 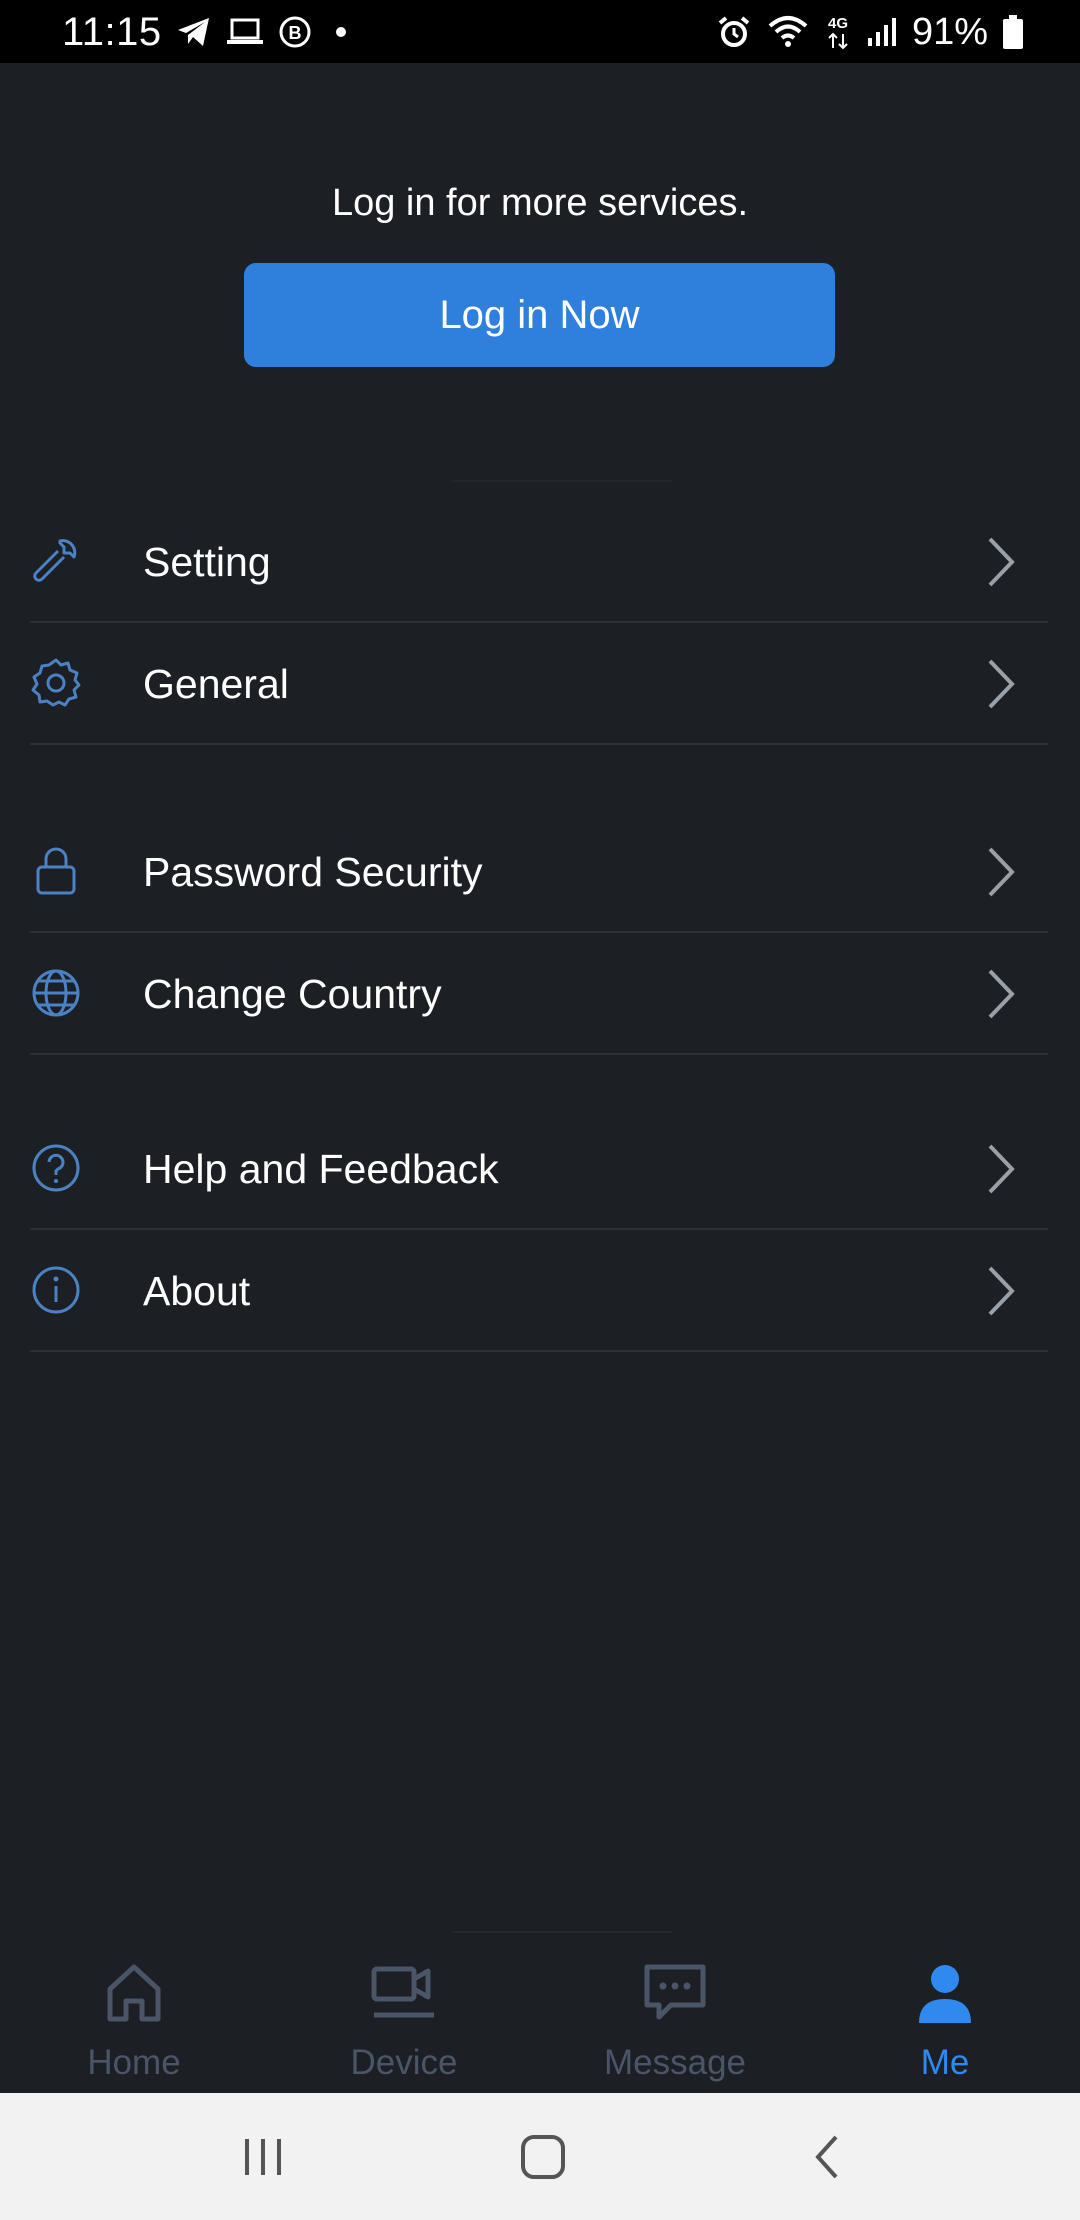 What do you see at coordinates (882, 32) in the screenshot?
I see `signal-icon` at bounding box center [882, 32].